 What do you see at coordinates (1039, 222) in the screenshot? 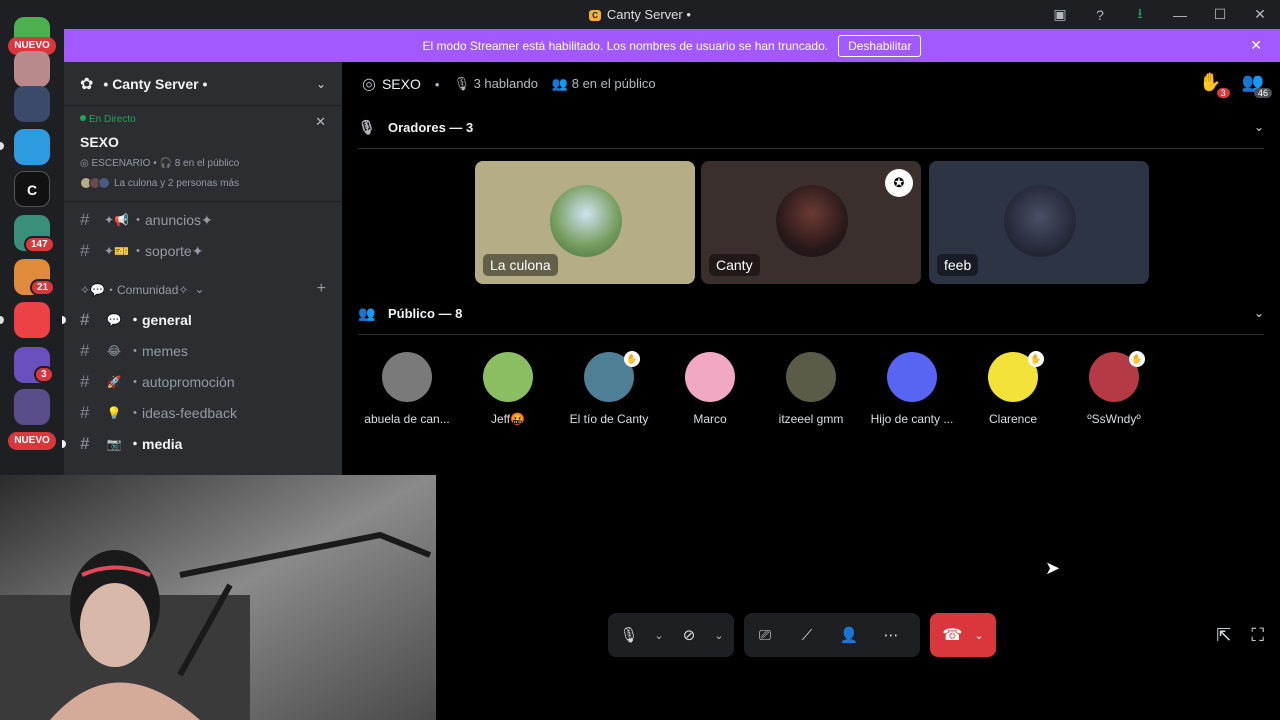
I see `speaker-tile: feeb` at bounding box center [1039, 222].